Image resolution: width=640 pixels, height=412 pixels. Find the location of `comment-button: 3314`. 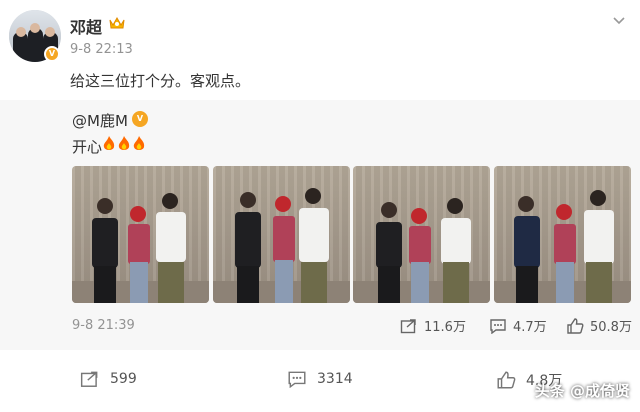

comment-button: 3314 is located at coordinates (320, 379).